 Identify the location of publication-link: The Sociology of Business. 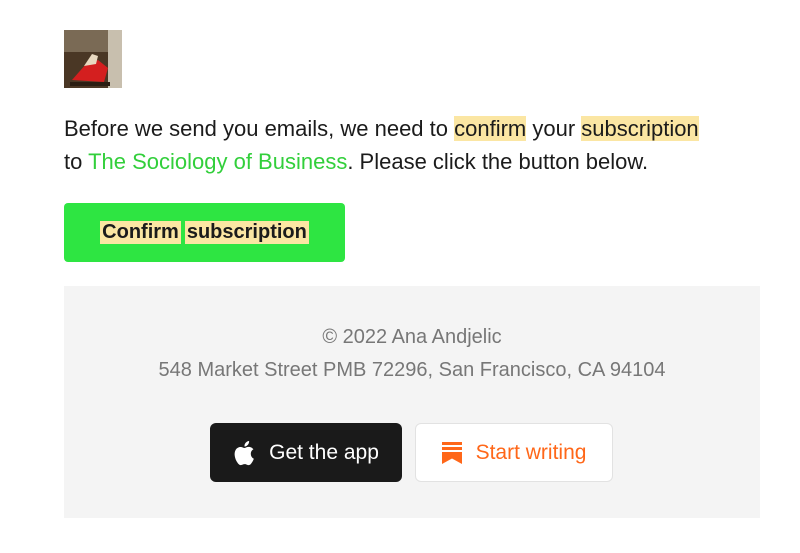
(217, 161).